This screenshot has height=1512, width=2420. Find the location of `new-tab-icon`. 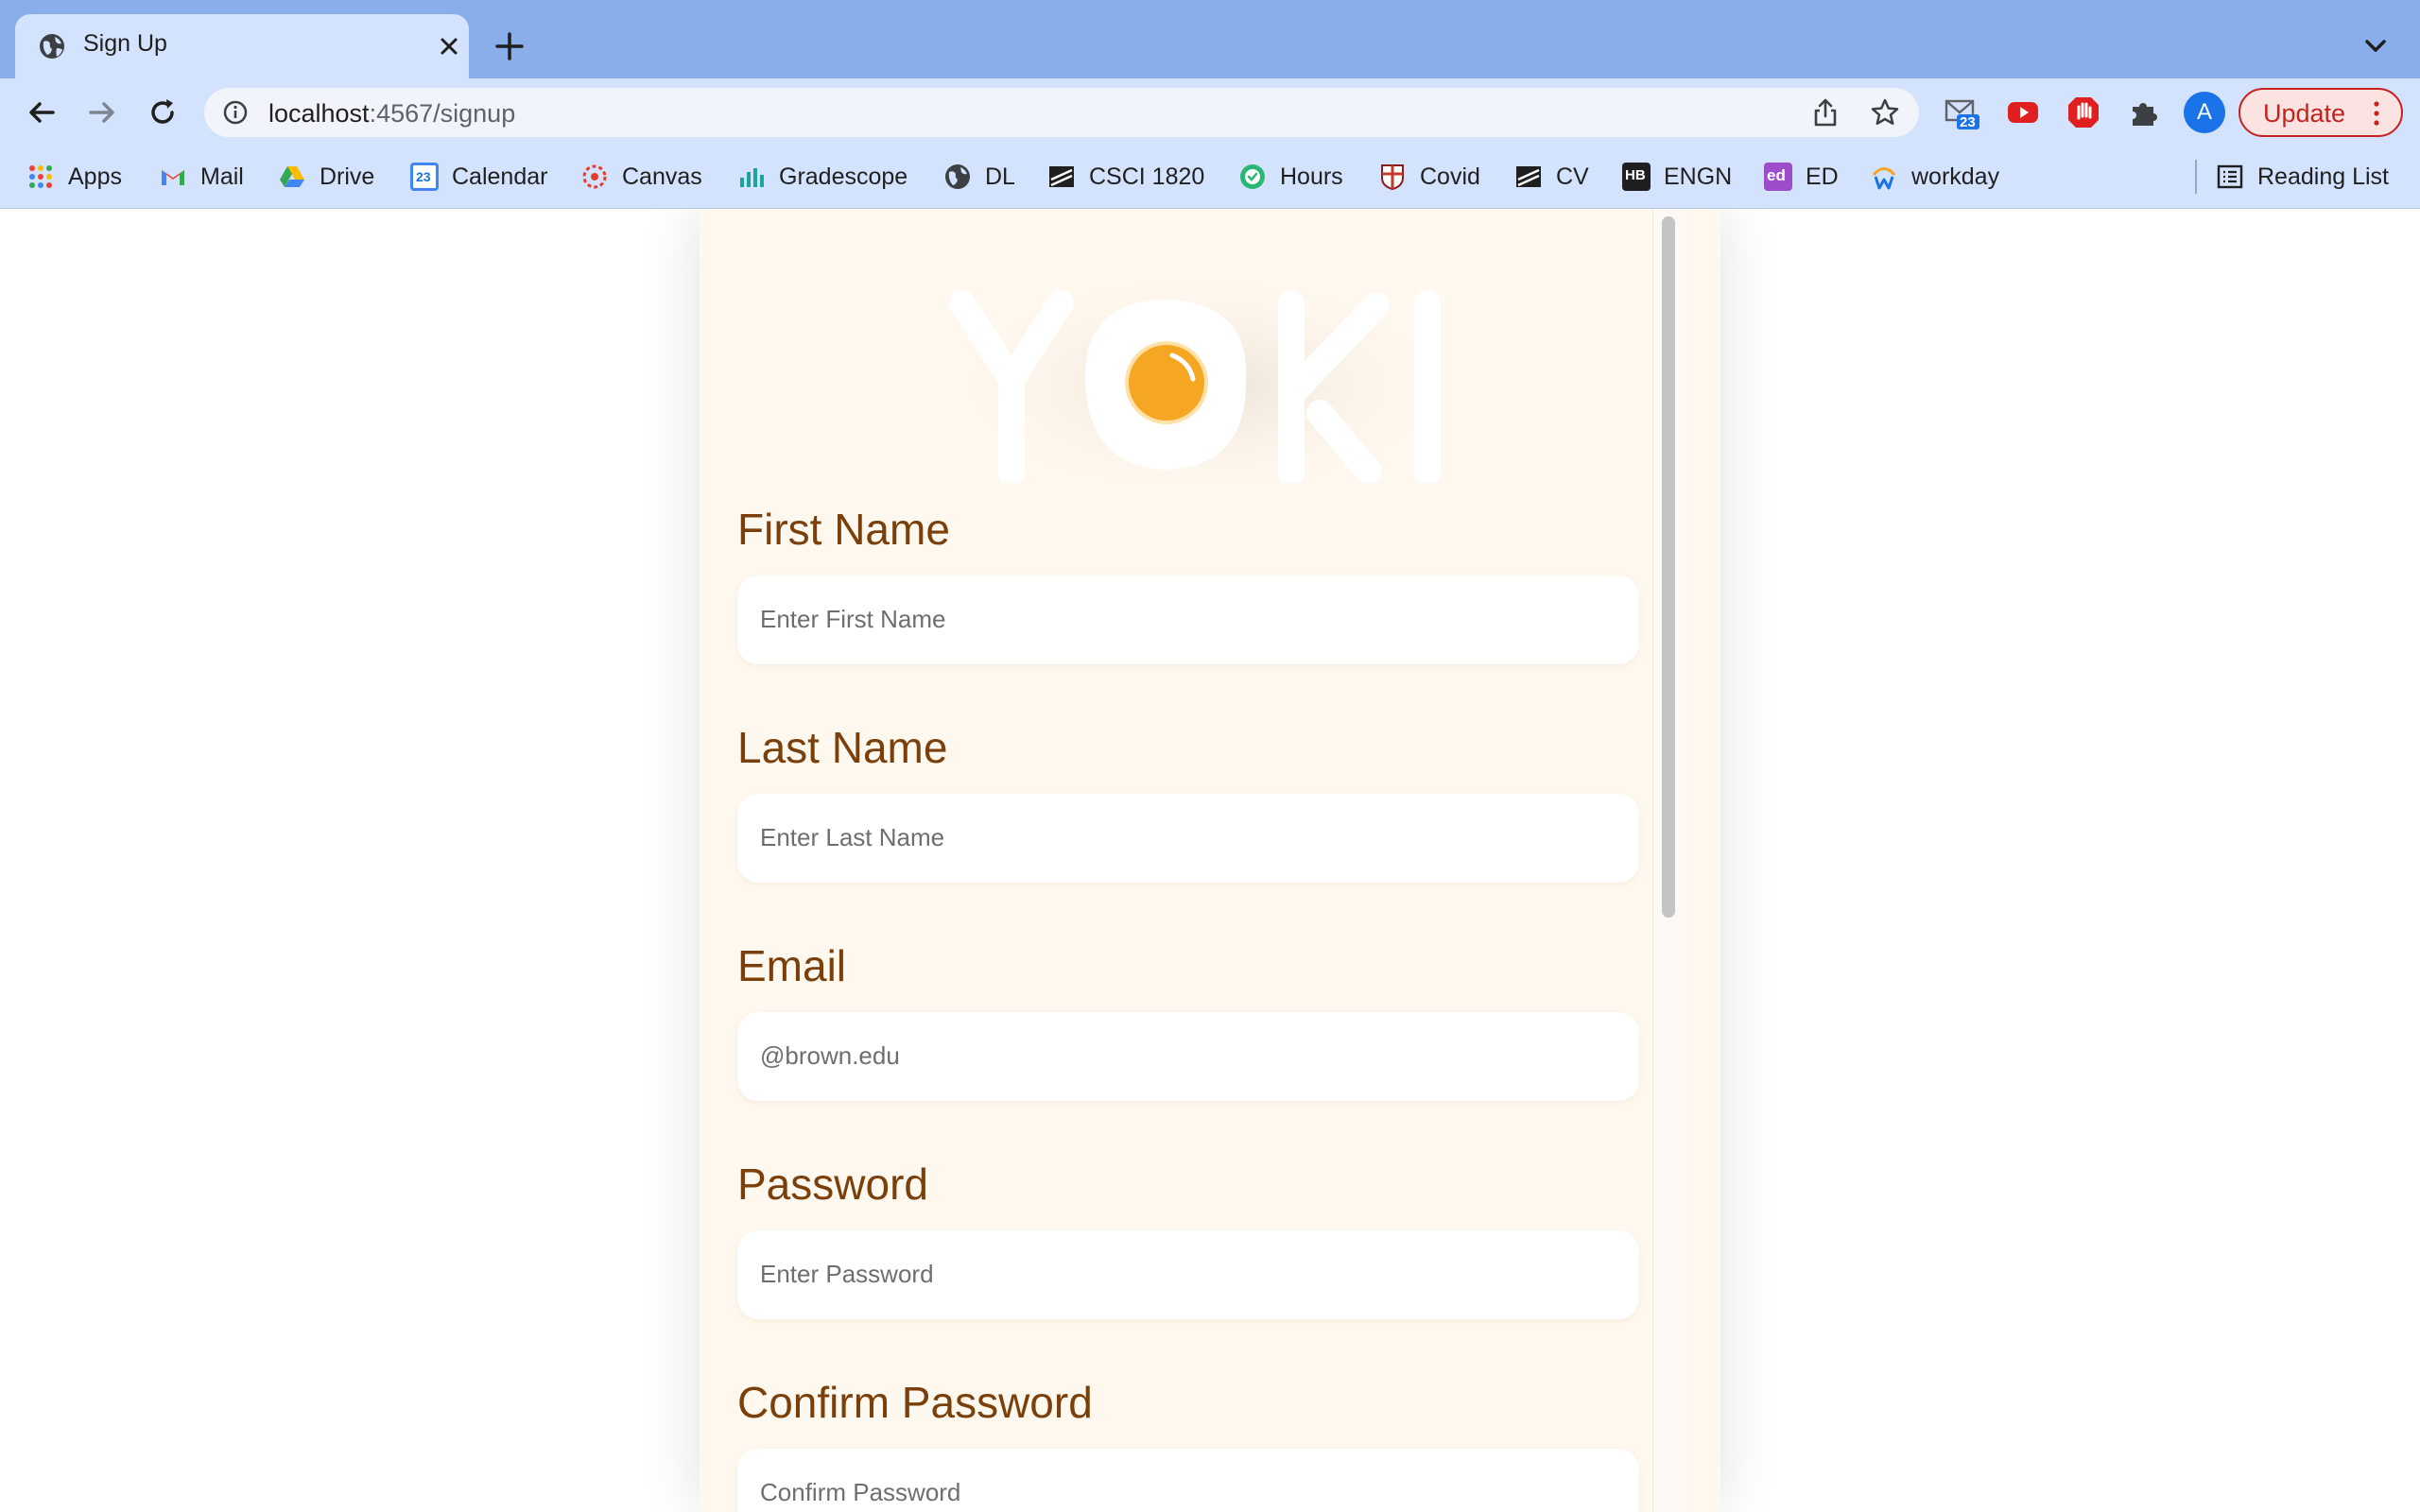

new-tab-icon is located at coordinates (509, 46).